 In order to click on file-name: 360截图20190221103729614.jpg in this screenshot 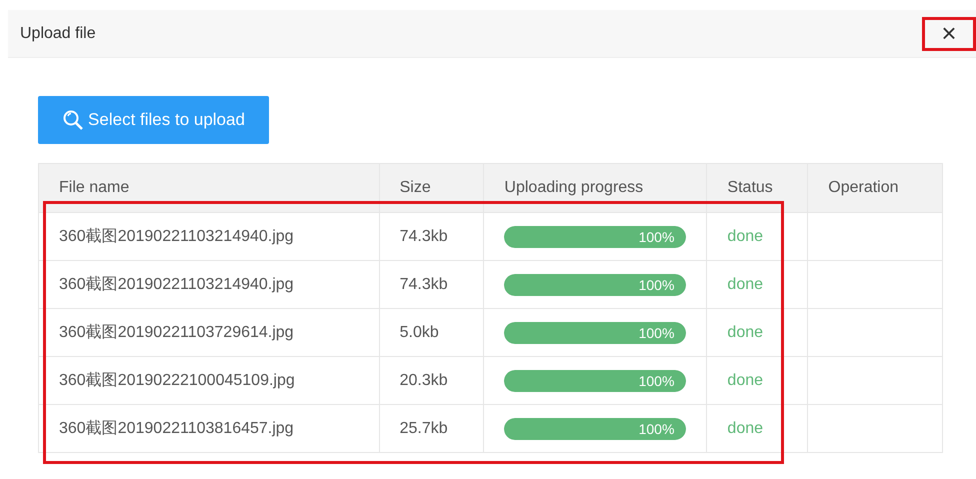, I will do `click(176, 332)`.